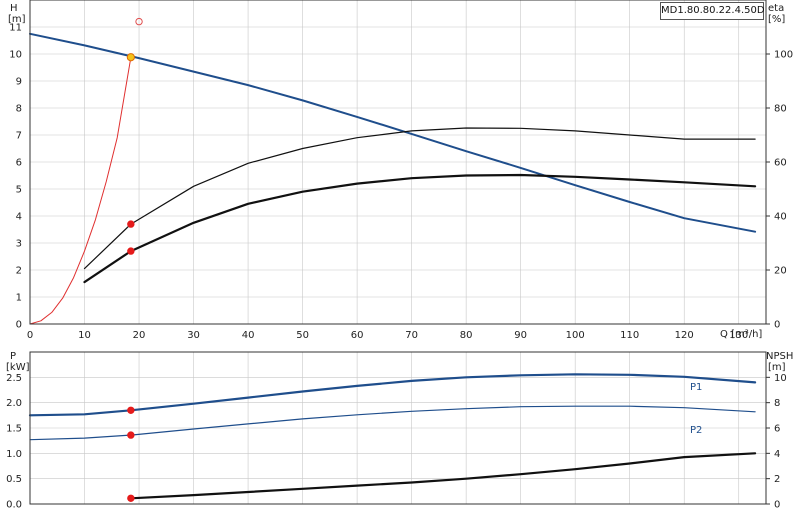 The image size is (800, 520). I want to click on model-label: MD1.80.80.22.4.50D, so click(712, 11).